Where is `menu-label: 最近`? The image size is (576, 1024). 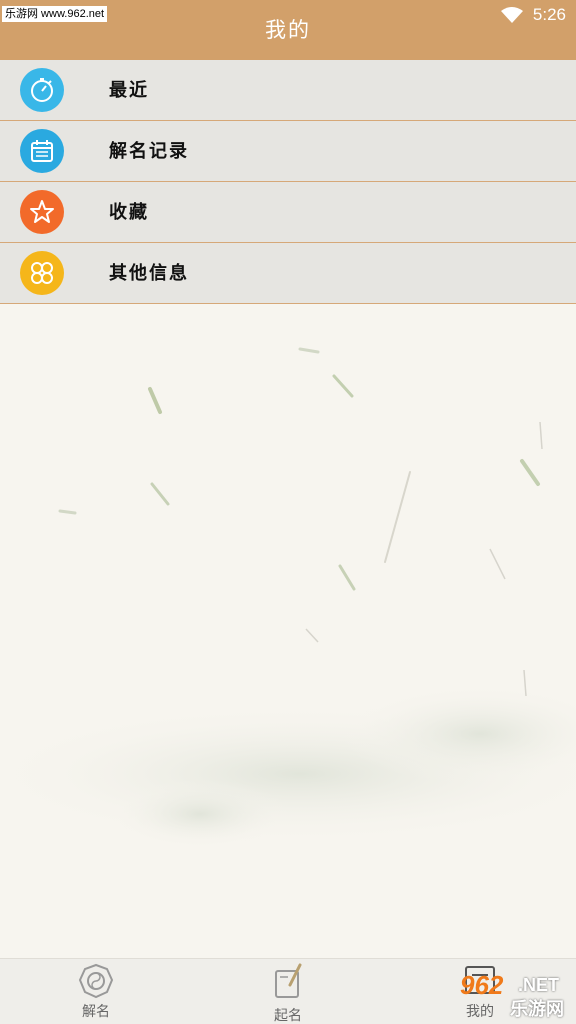 menu-label: 最近 is located at coordinates (129, 90).